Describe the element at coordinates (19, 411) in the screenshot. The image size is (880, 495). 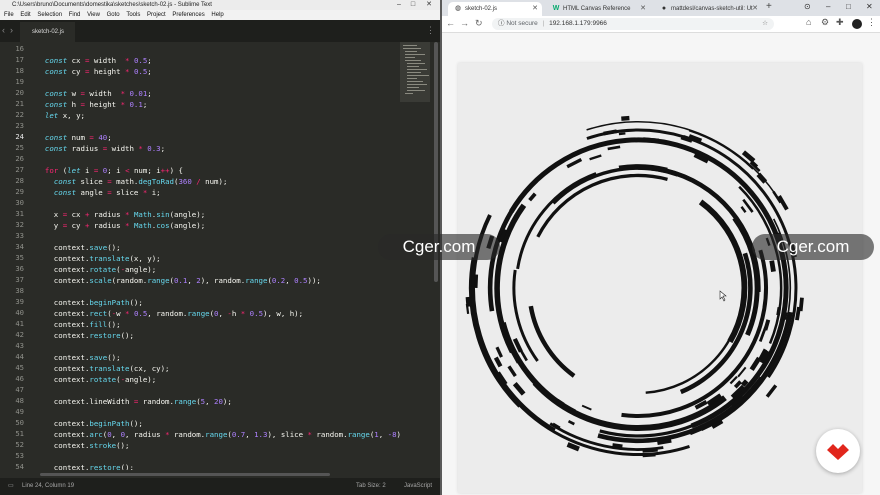
I see `line-number: 49` at that location.